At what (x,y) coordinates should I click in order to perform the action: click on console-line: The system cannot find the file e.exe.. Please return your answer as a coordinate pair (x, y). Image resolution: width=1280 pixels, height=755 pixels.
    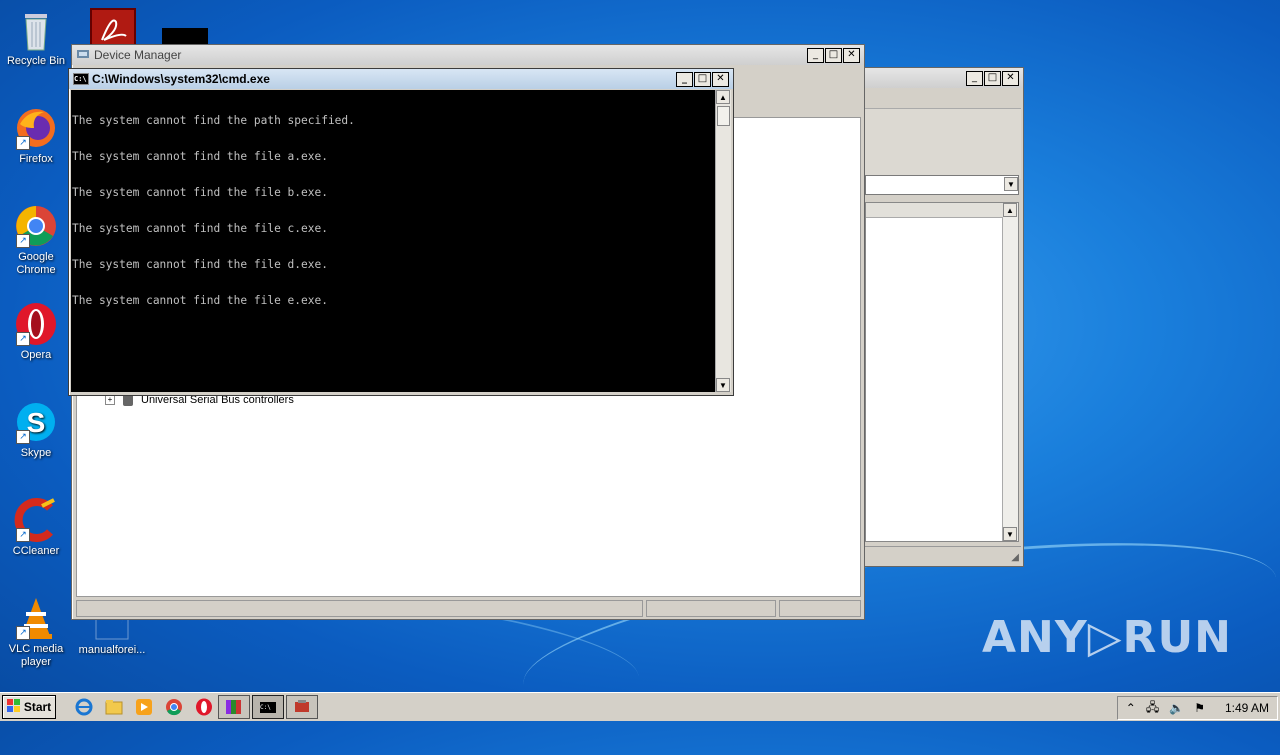
    Looking at the image, I should click on (200, 300).